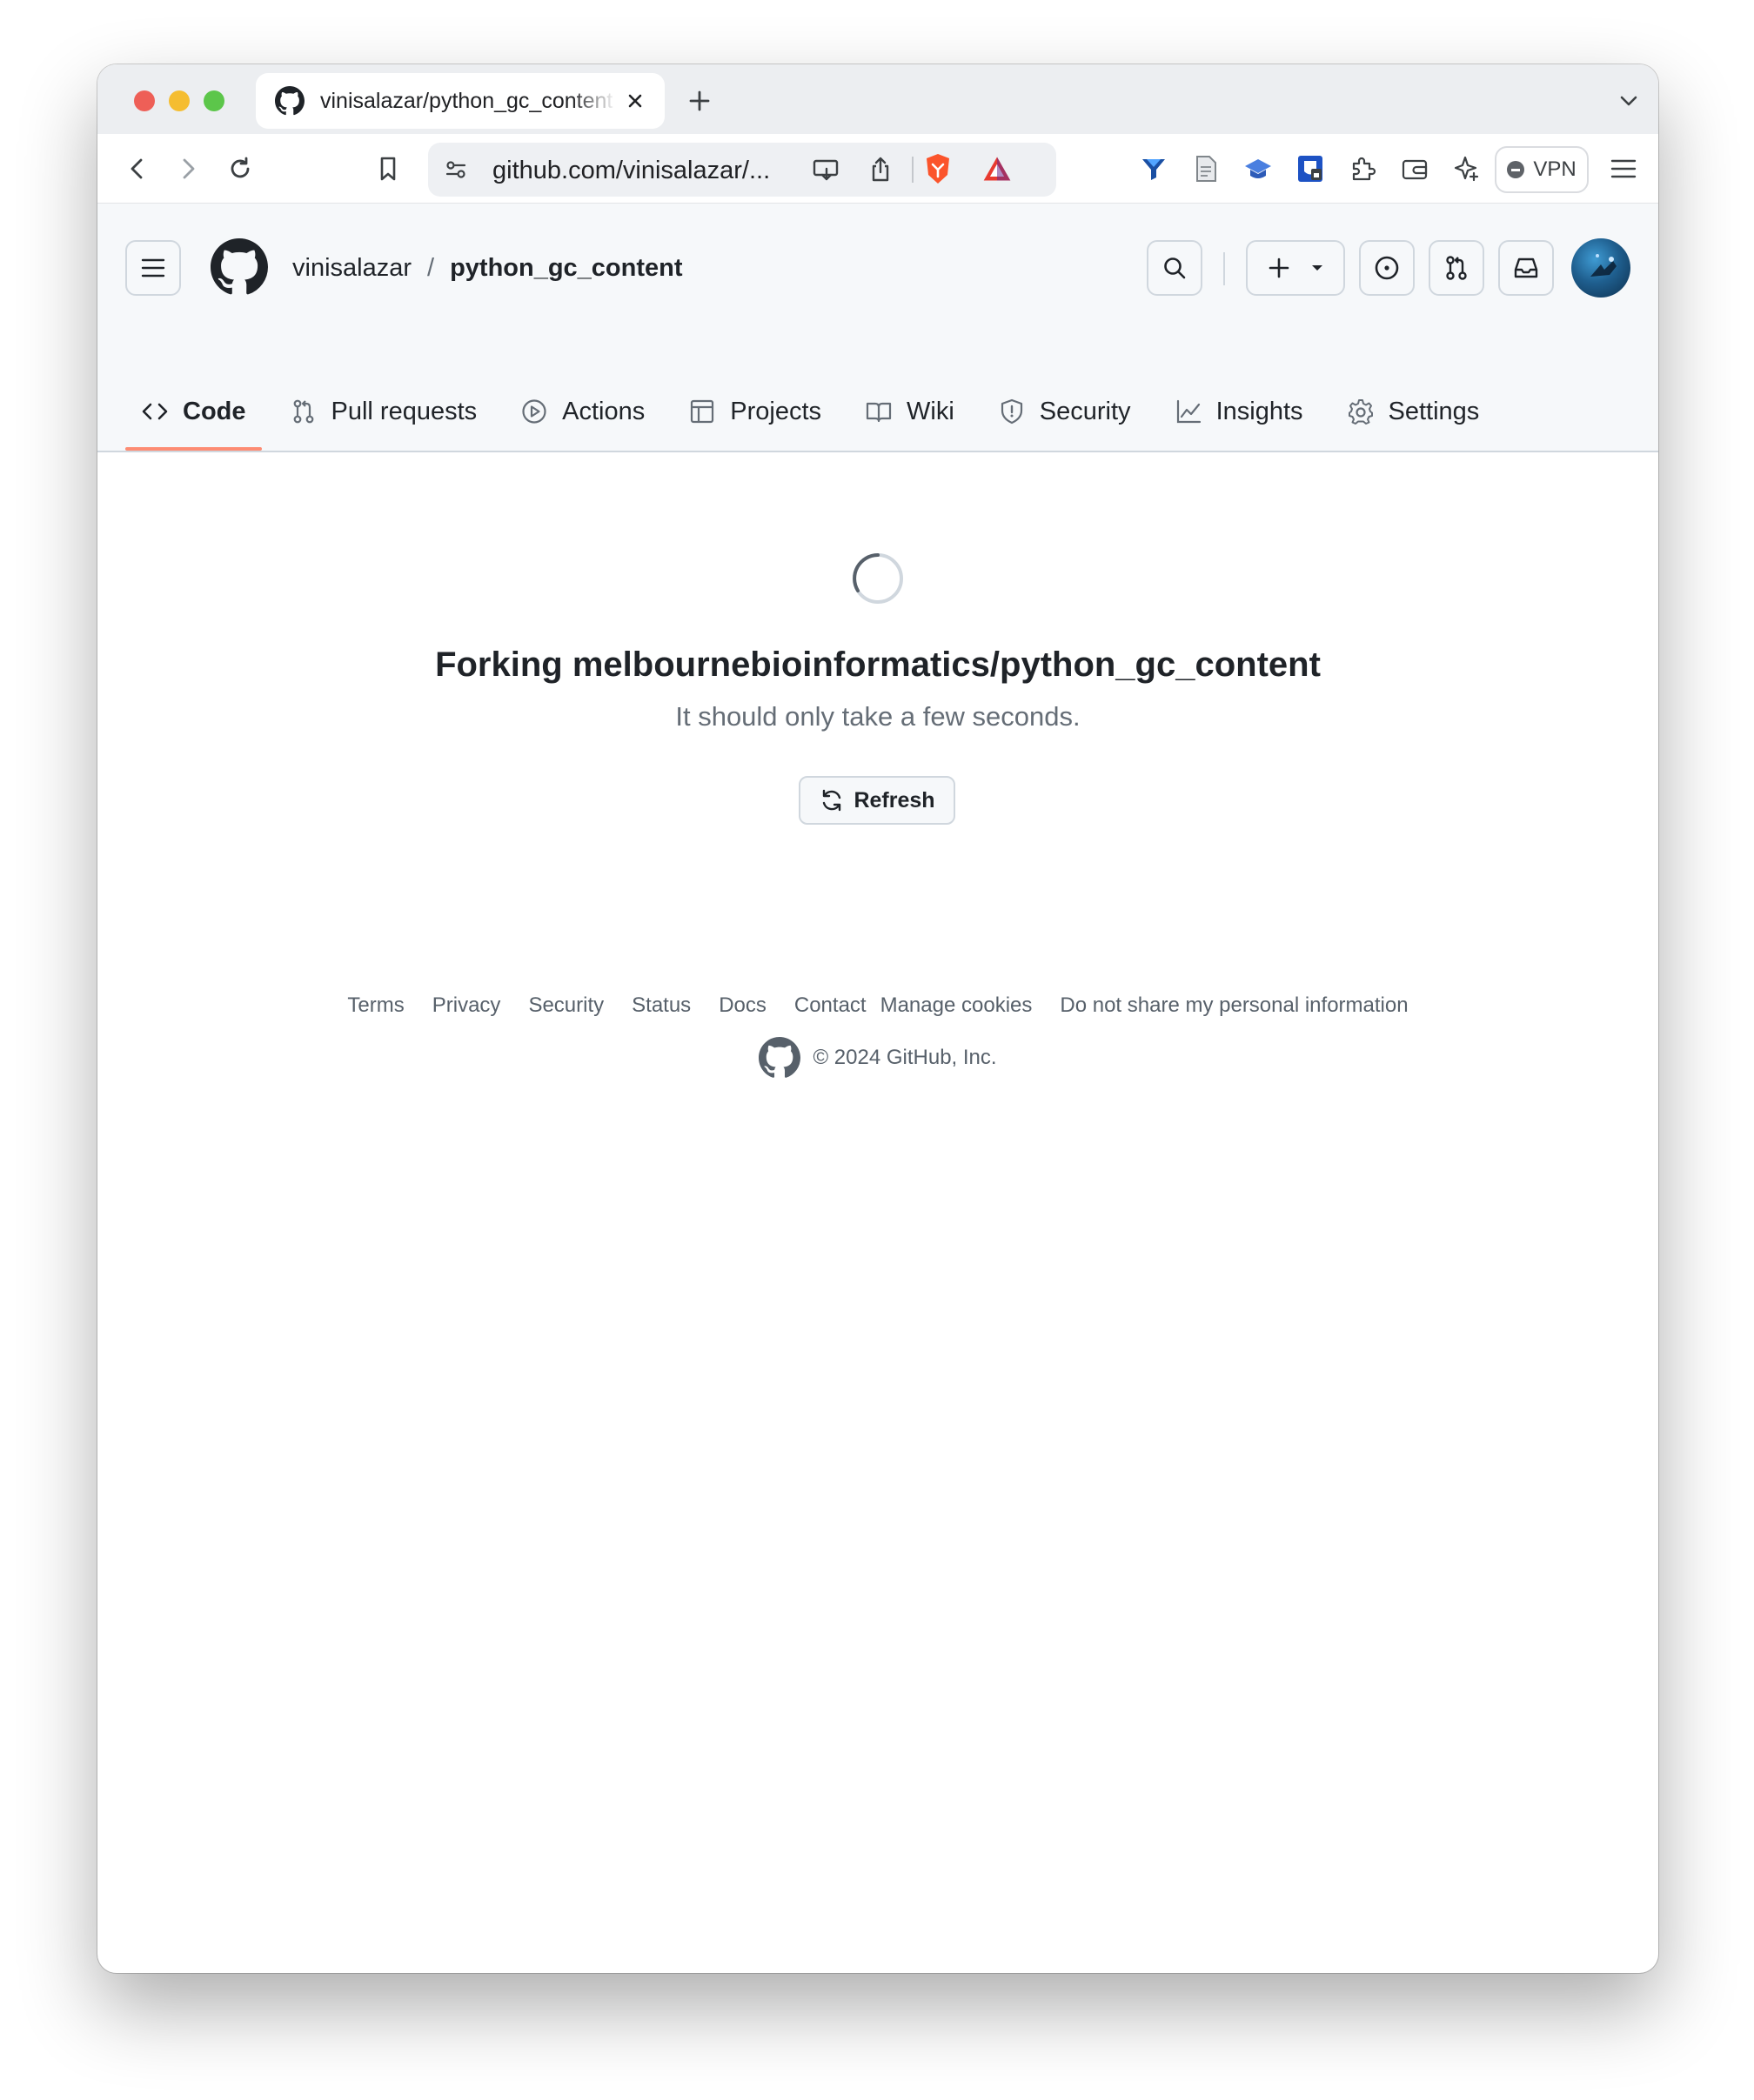  I want to click on tab-projects-label: Projects, so click(776, 411).